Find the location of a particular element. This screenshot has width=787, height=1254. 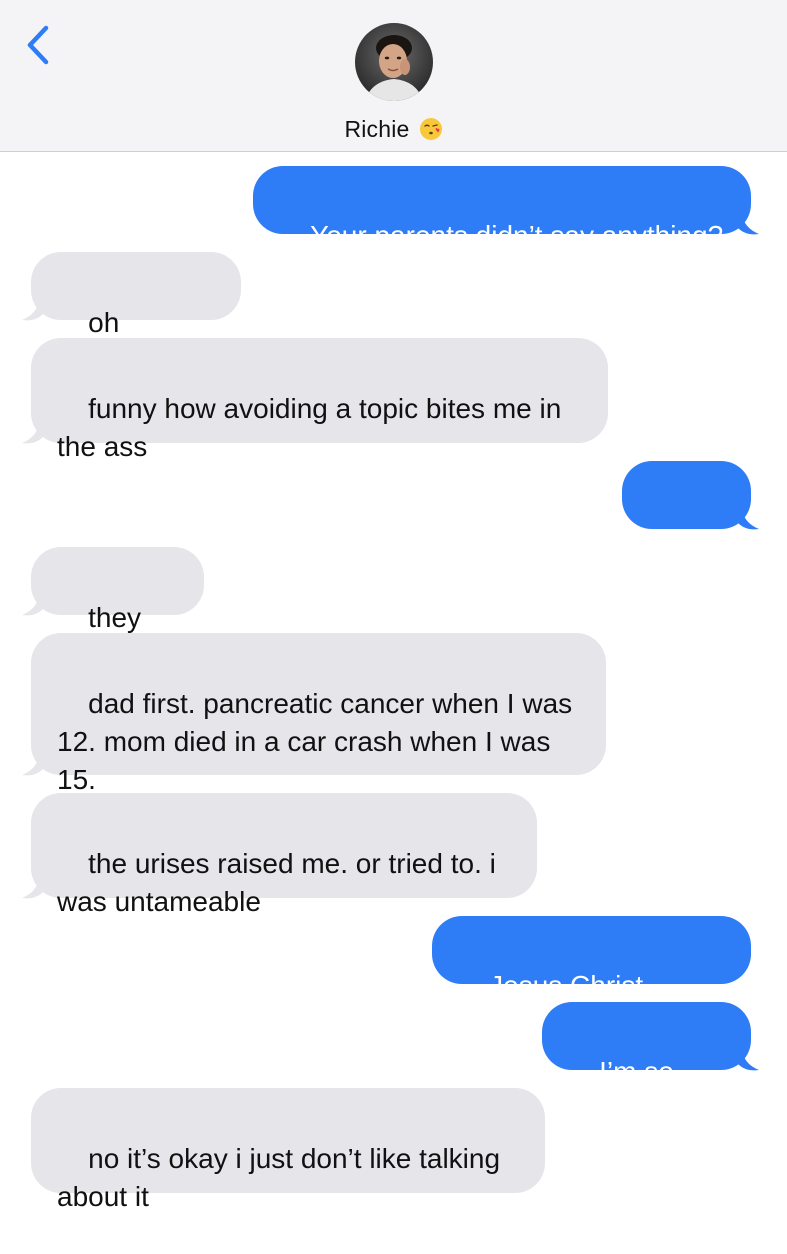

avatar-photo is located at coordinates (394, 62).